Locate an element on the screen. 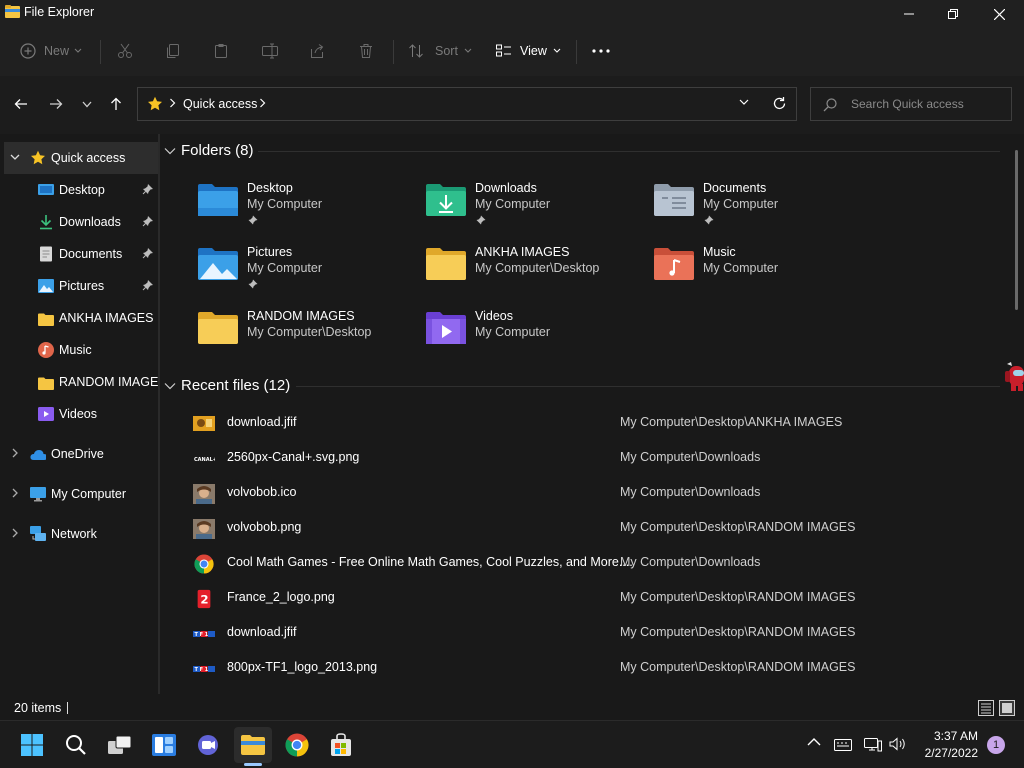 The height and width of the screenshot is (768, 1024). folder-tile-random-images: RANDOM IMAGES My Computer\Desktop is located at coordinates (270, 330).